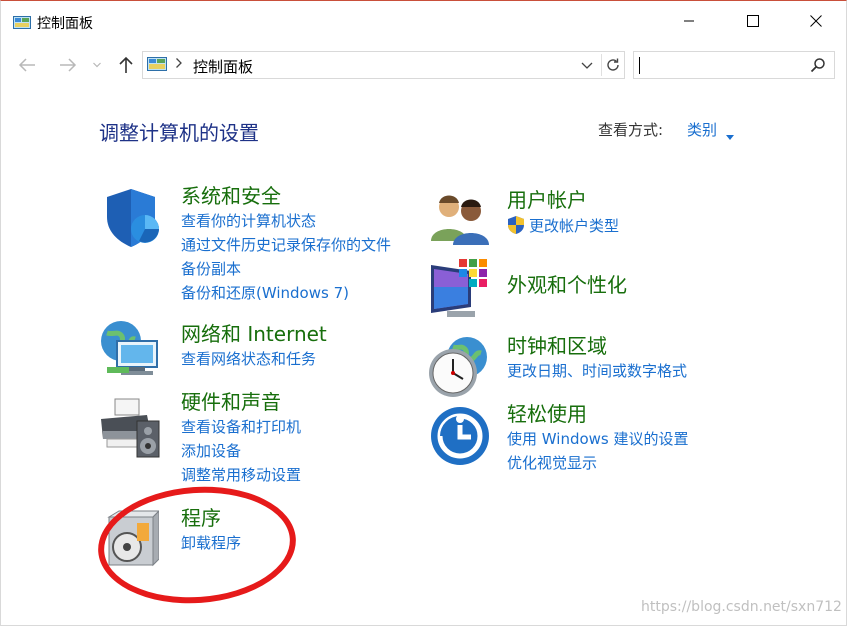 This screenshot has width=847, height=626. Describe the element at coordinates (286, 269) in the screenshot. I see `link-backup-copy: 备份副本` at that location.